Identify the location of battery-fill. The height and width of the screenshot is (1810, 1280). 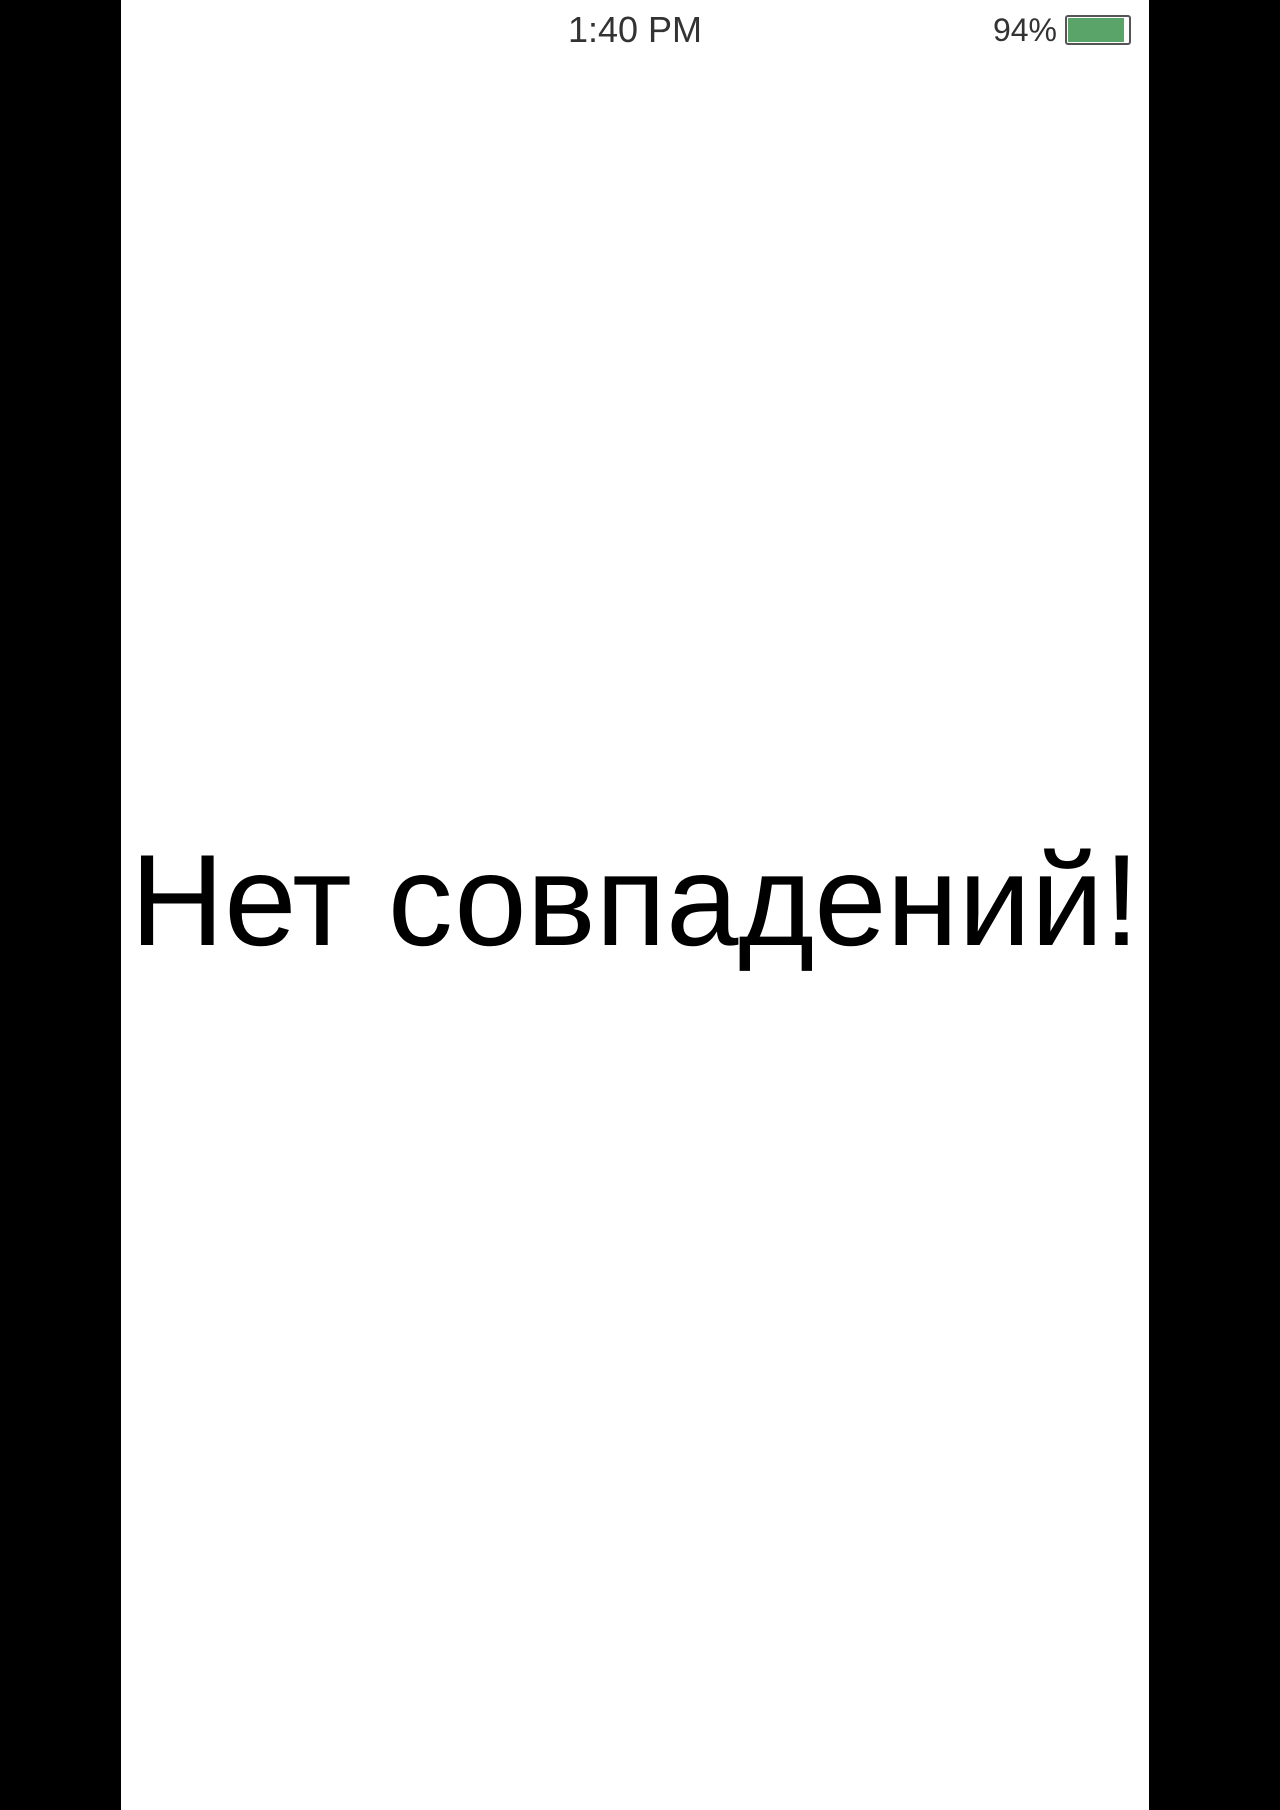
(1096, 30).